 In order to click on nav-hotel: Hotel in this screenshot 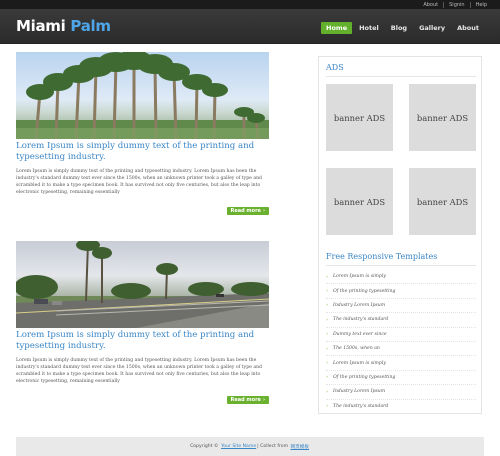, I will do `click(369, 28)`.